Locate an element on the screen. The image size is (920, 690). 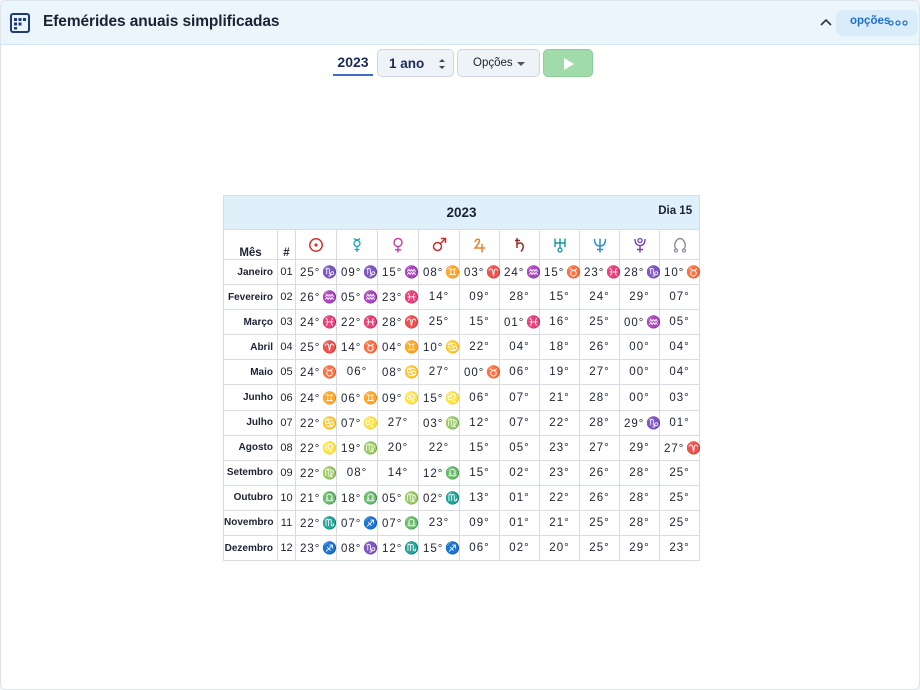
options-dropdown: Opções is located at coordinates (498, 63).